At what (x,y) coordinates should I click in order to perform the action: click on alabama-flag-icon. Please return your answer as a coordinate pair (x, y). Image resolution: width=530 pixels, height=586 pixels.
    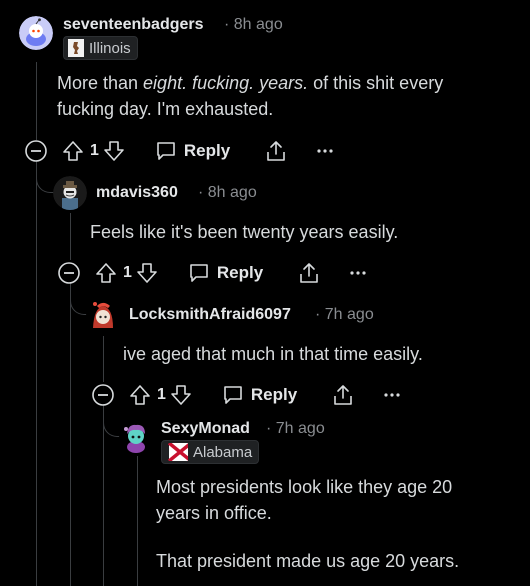
    Looking at the image, I should click on (177, 452).